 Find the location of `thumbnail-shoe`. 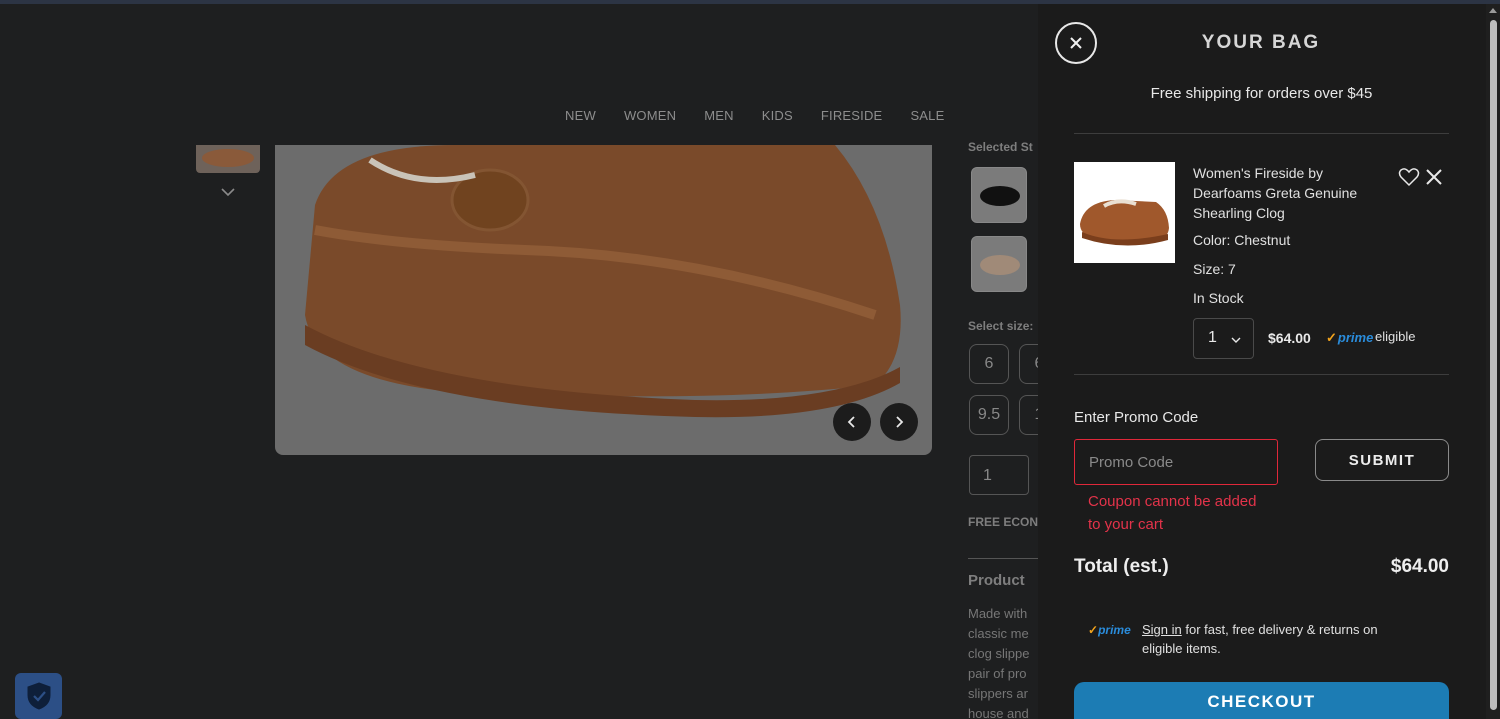

thumbnail-shoe is located at coordinates (228, 158).